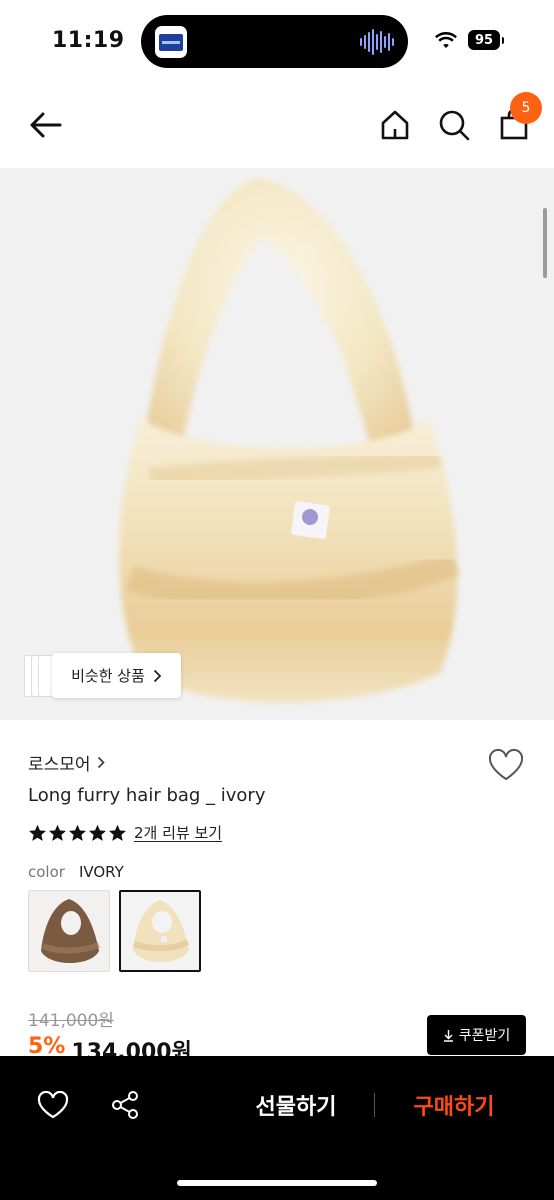 The width and height of the screenshot is (554, 1200). Describe the element at coordinates (101, 872) in the screenshot. I see `color-value: IVORY` at that location.